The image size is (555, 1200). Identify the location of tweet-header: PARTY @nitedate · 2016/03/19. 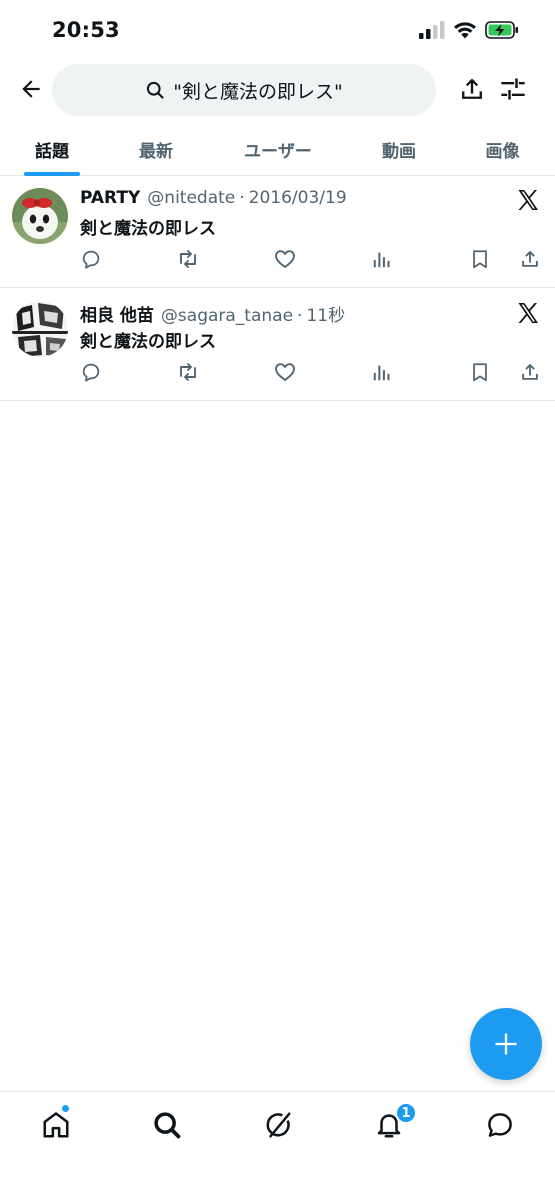
(213, 198).